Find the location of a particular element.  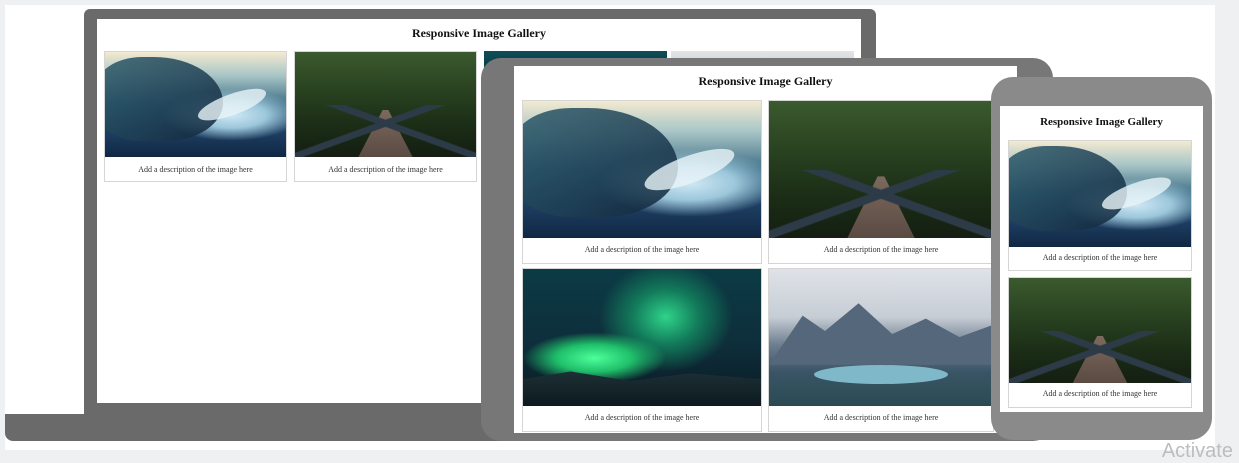

activate-watermark: Activate is located at coordinates (1197, 451).